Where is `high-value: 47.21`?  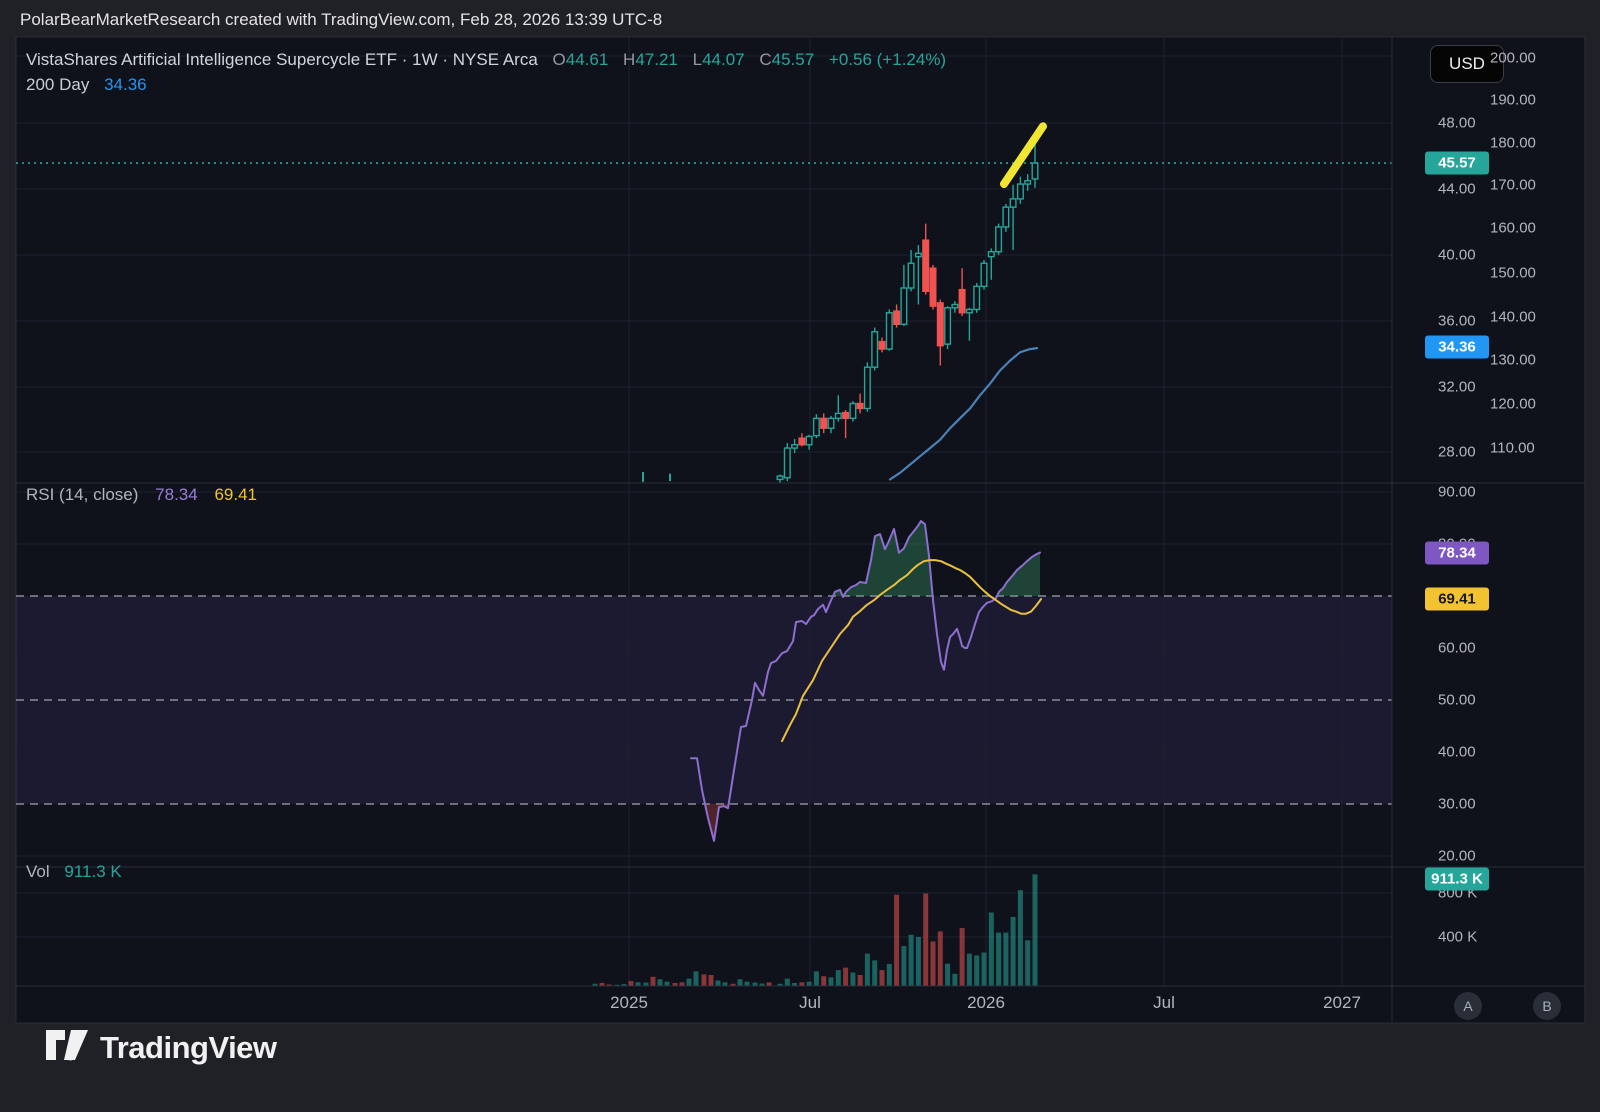 high-value: 47.21 is located at coordinates (656, 59).